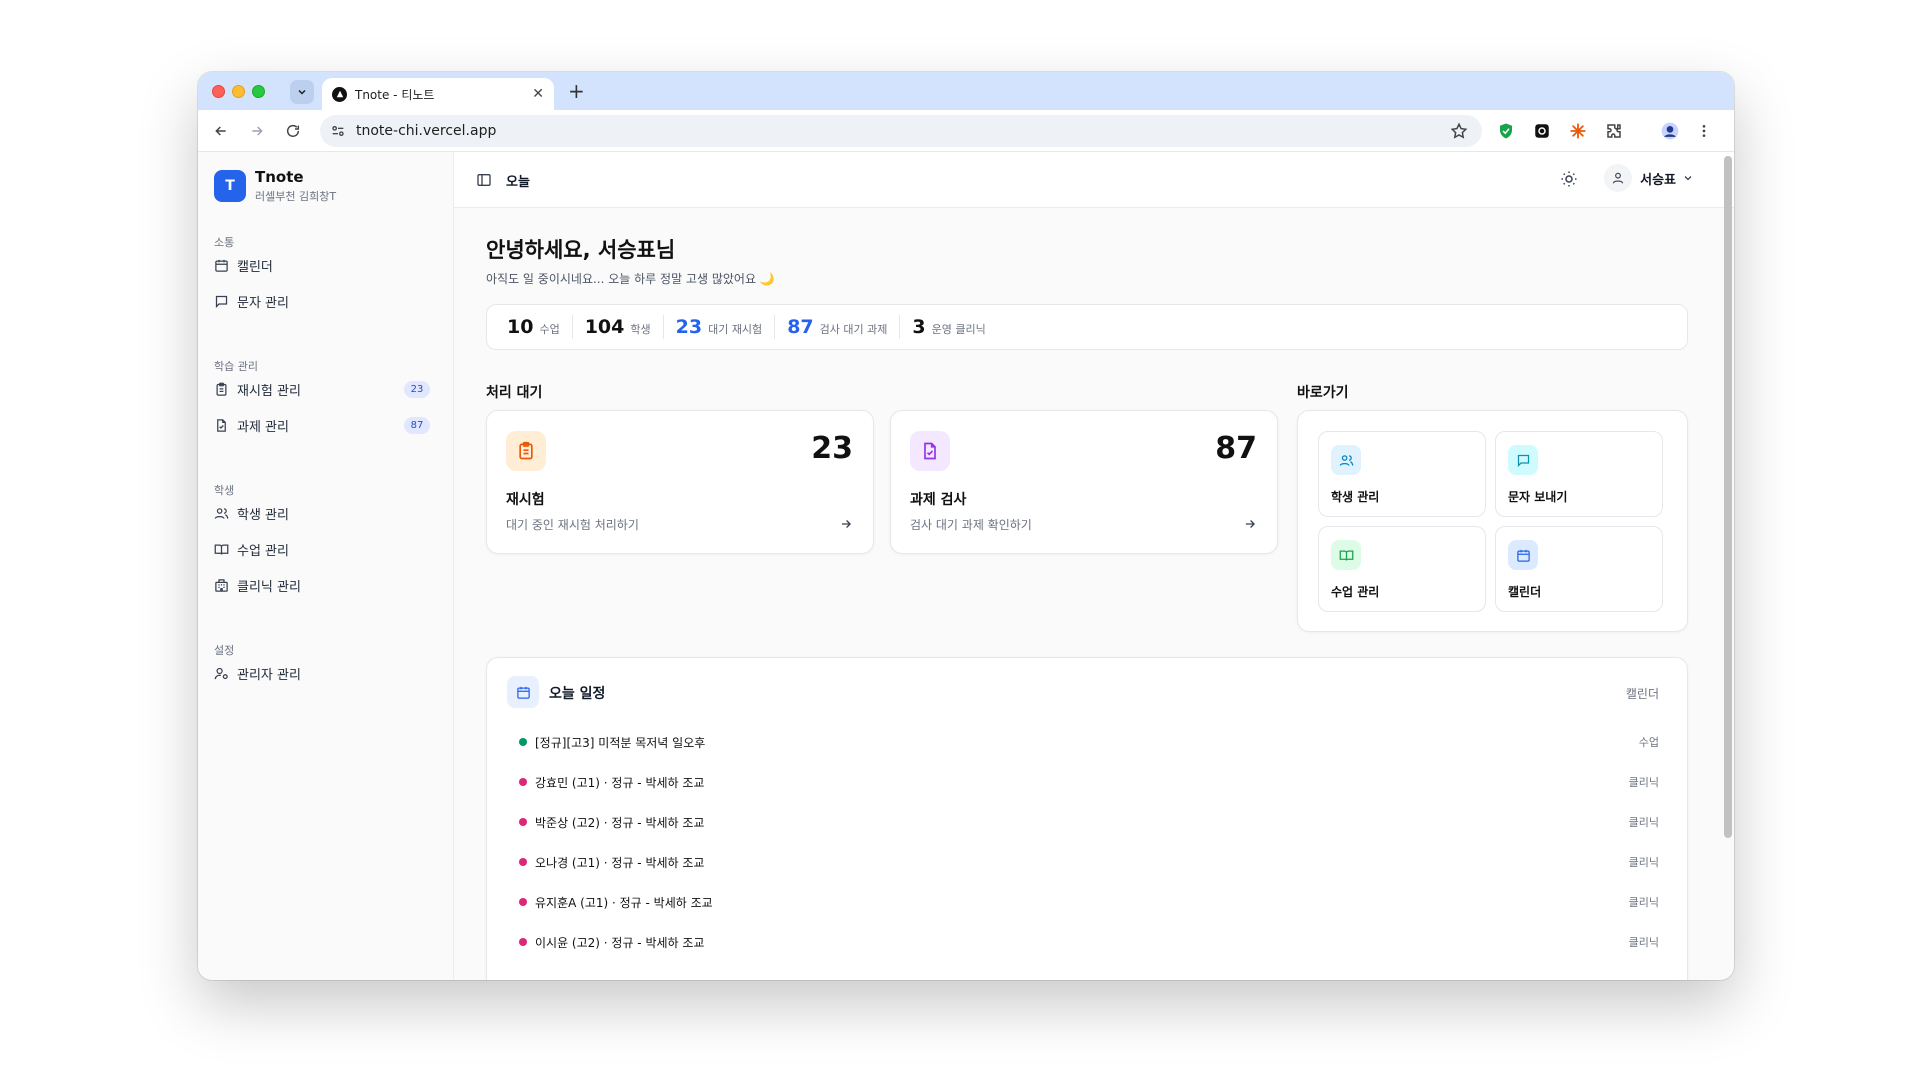  Describe the element at coordinates (224, 242) in the screenshot. I see `section-label-communication: 소통` at that location.